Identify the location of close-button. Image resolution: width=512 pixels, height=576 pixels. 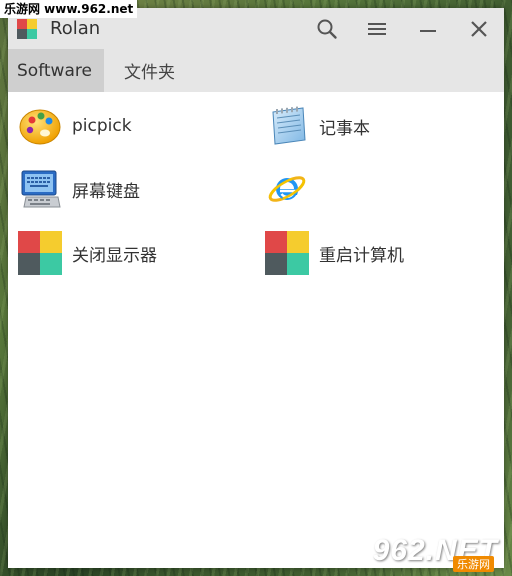
(479, 29).